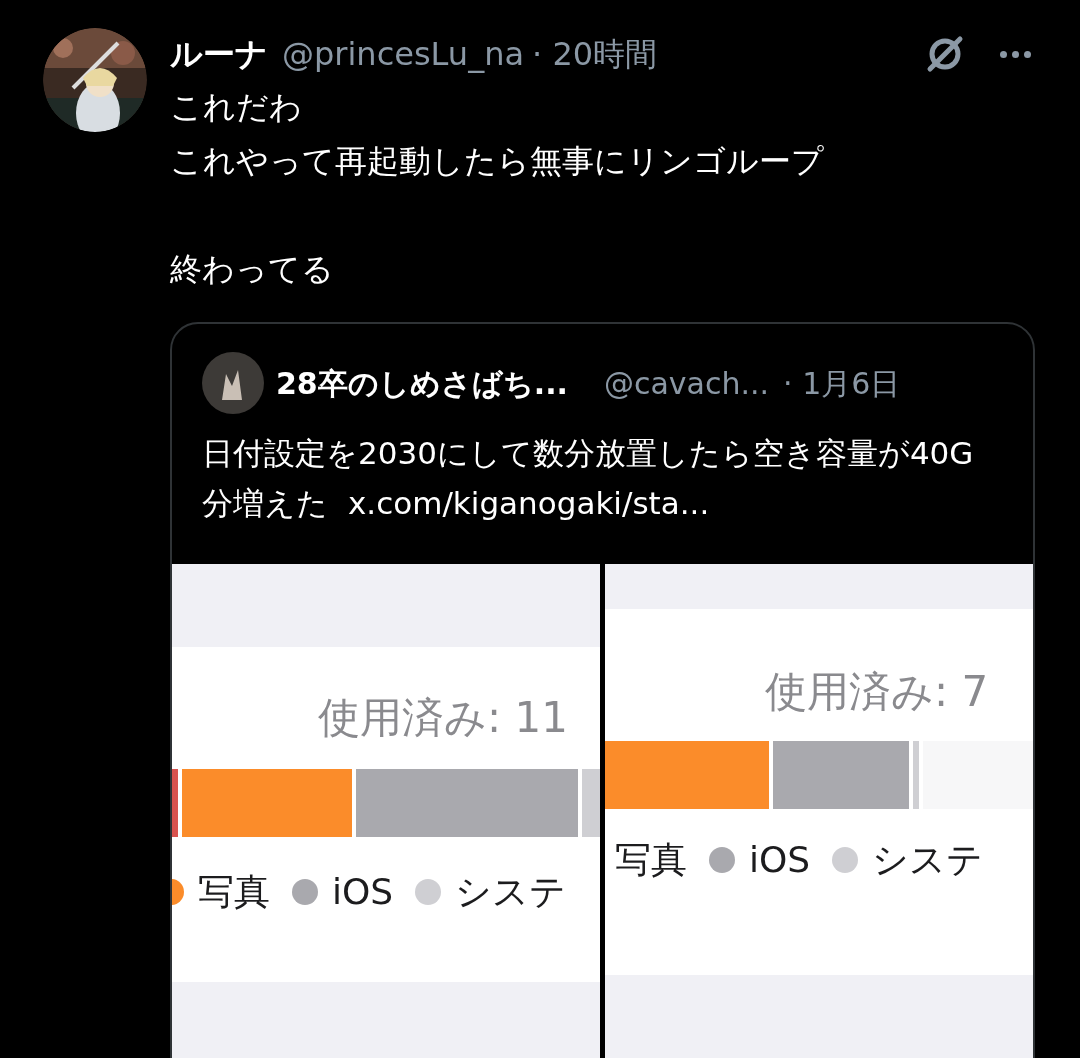 Image resolution: width=1080 pixels, height=1058 pixels. I want to click on post-time: · 20時間, so click(595, 54).